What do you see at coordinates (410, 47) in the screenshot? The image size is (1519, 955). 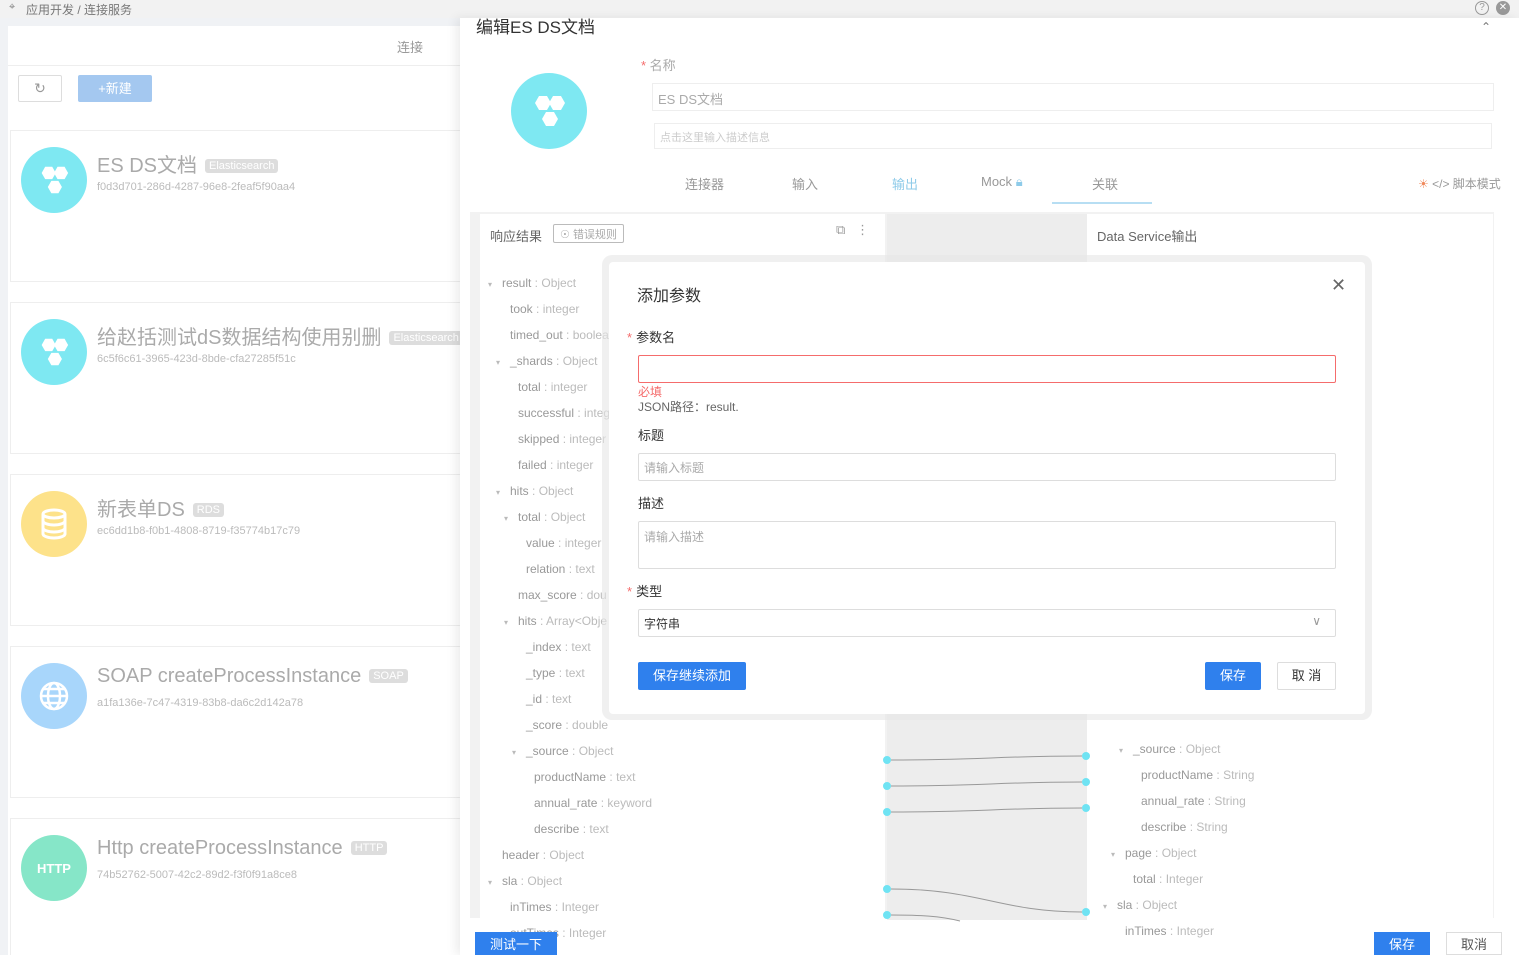 I see `panel-header-label: 连接` at bounding box center [410, 47].